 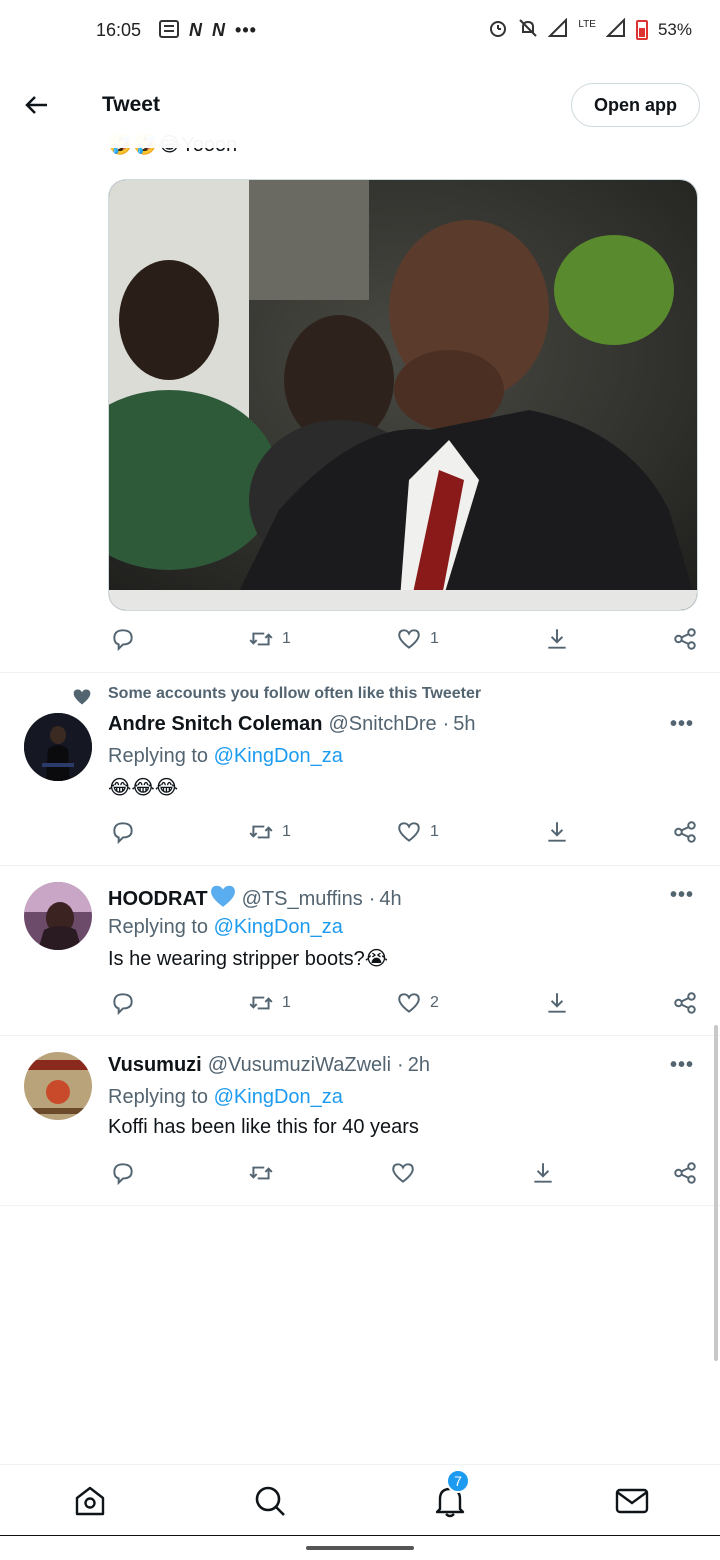 I want to click on nav-search, so click(x=270, y=1501).